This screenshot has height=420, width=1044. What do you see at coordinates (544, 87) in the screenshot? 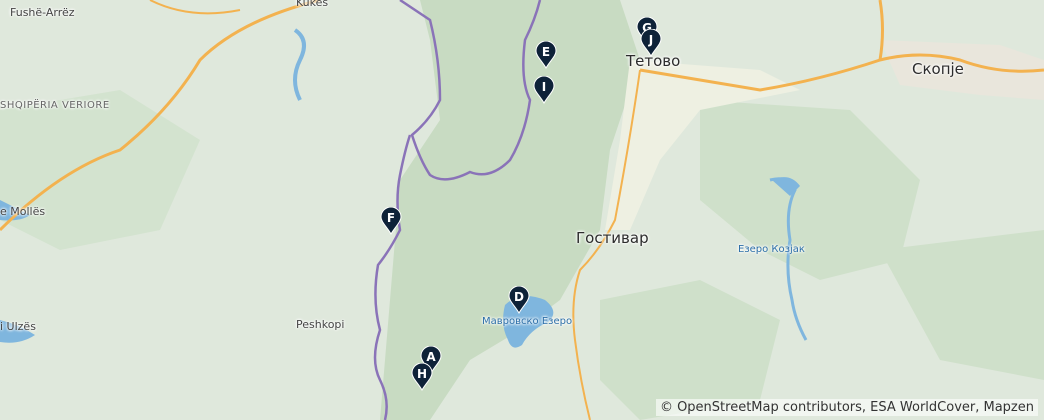
I see `marker-label: I` at bounding box center [544, 87].